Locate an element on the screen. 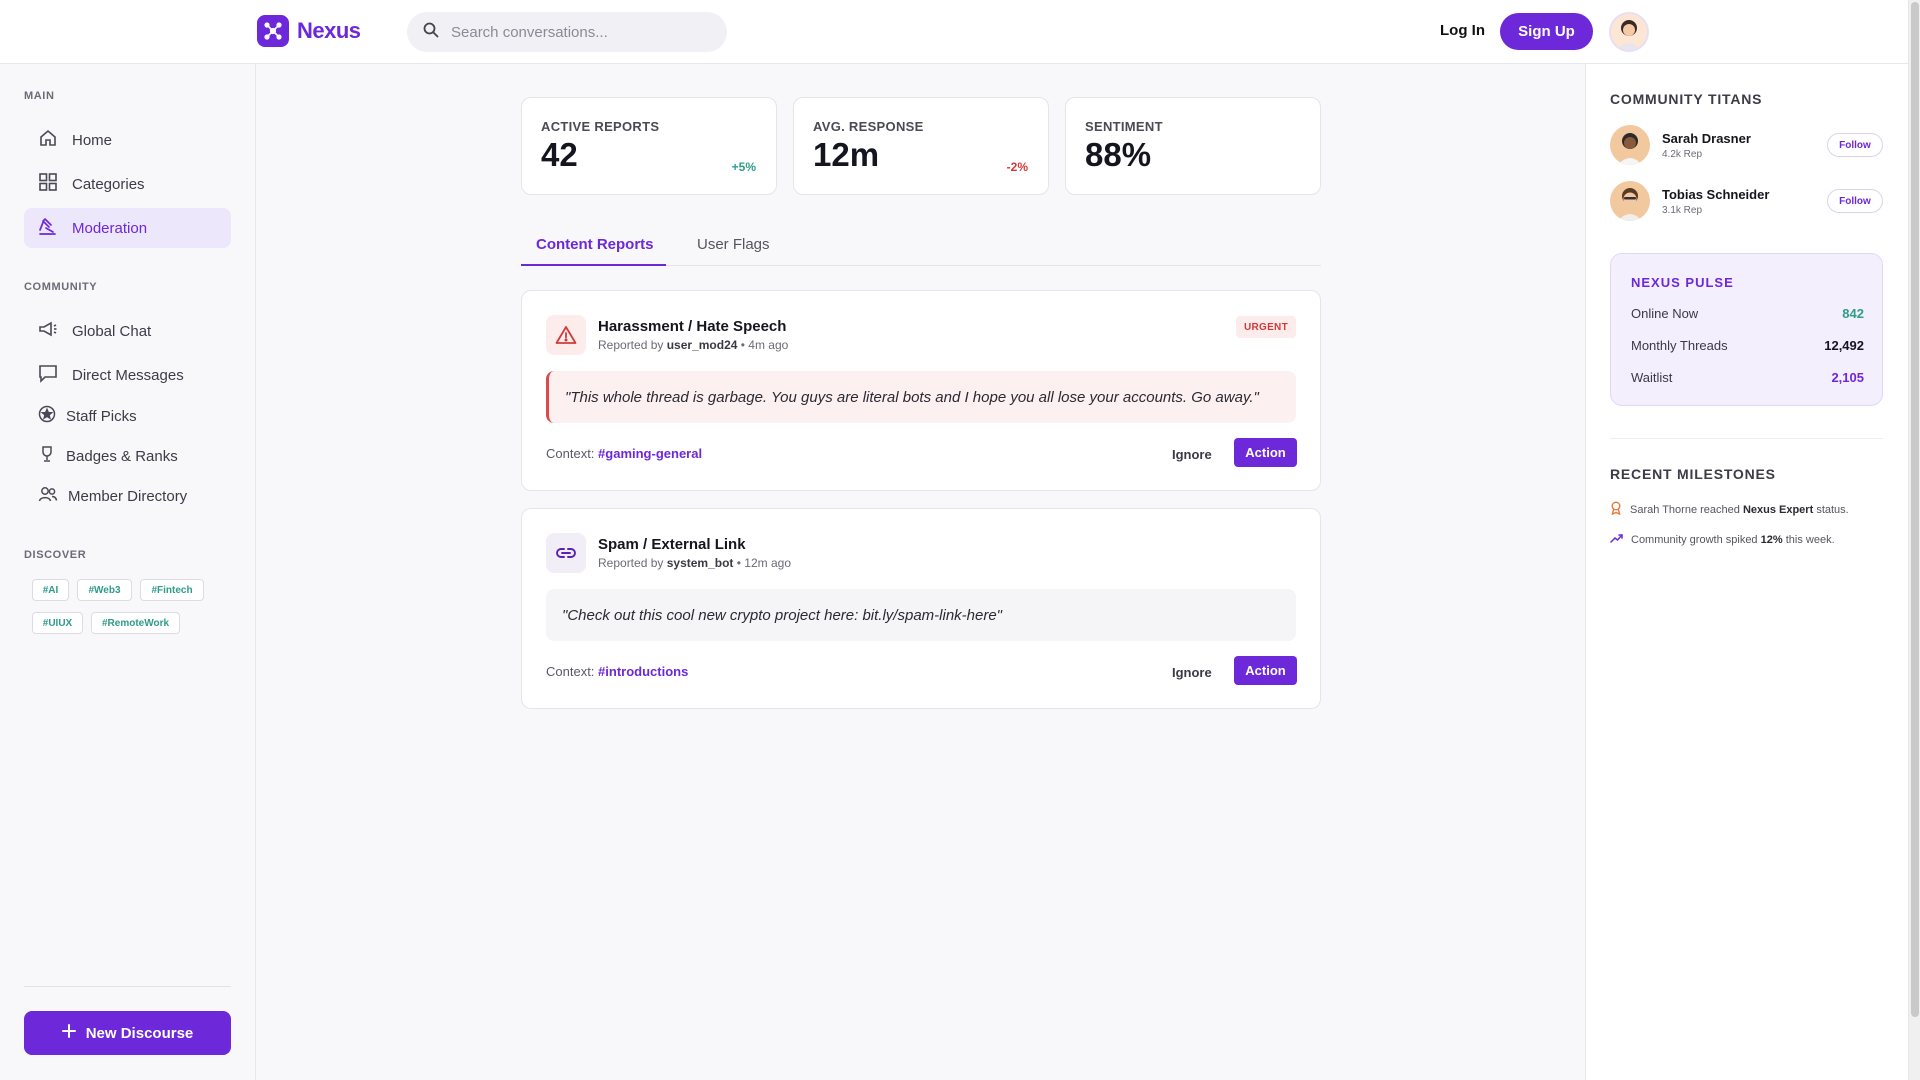 This screenshot has width=1920, height=1080. report-context: Context: #gaming-general is located at coordinates (624, 453).